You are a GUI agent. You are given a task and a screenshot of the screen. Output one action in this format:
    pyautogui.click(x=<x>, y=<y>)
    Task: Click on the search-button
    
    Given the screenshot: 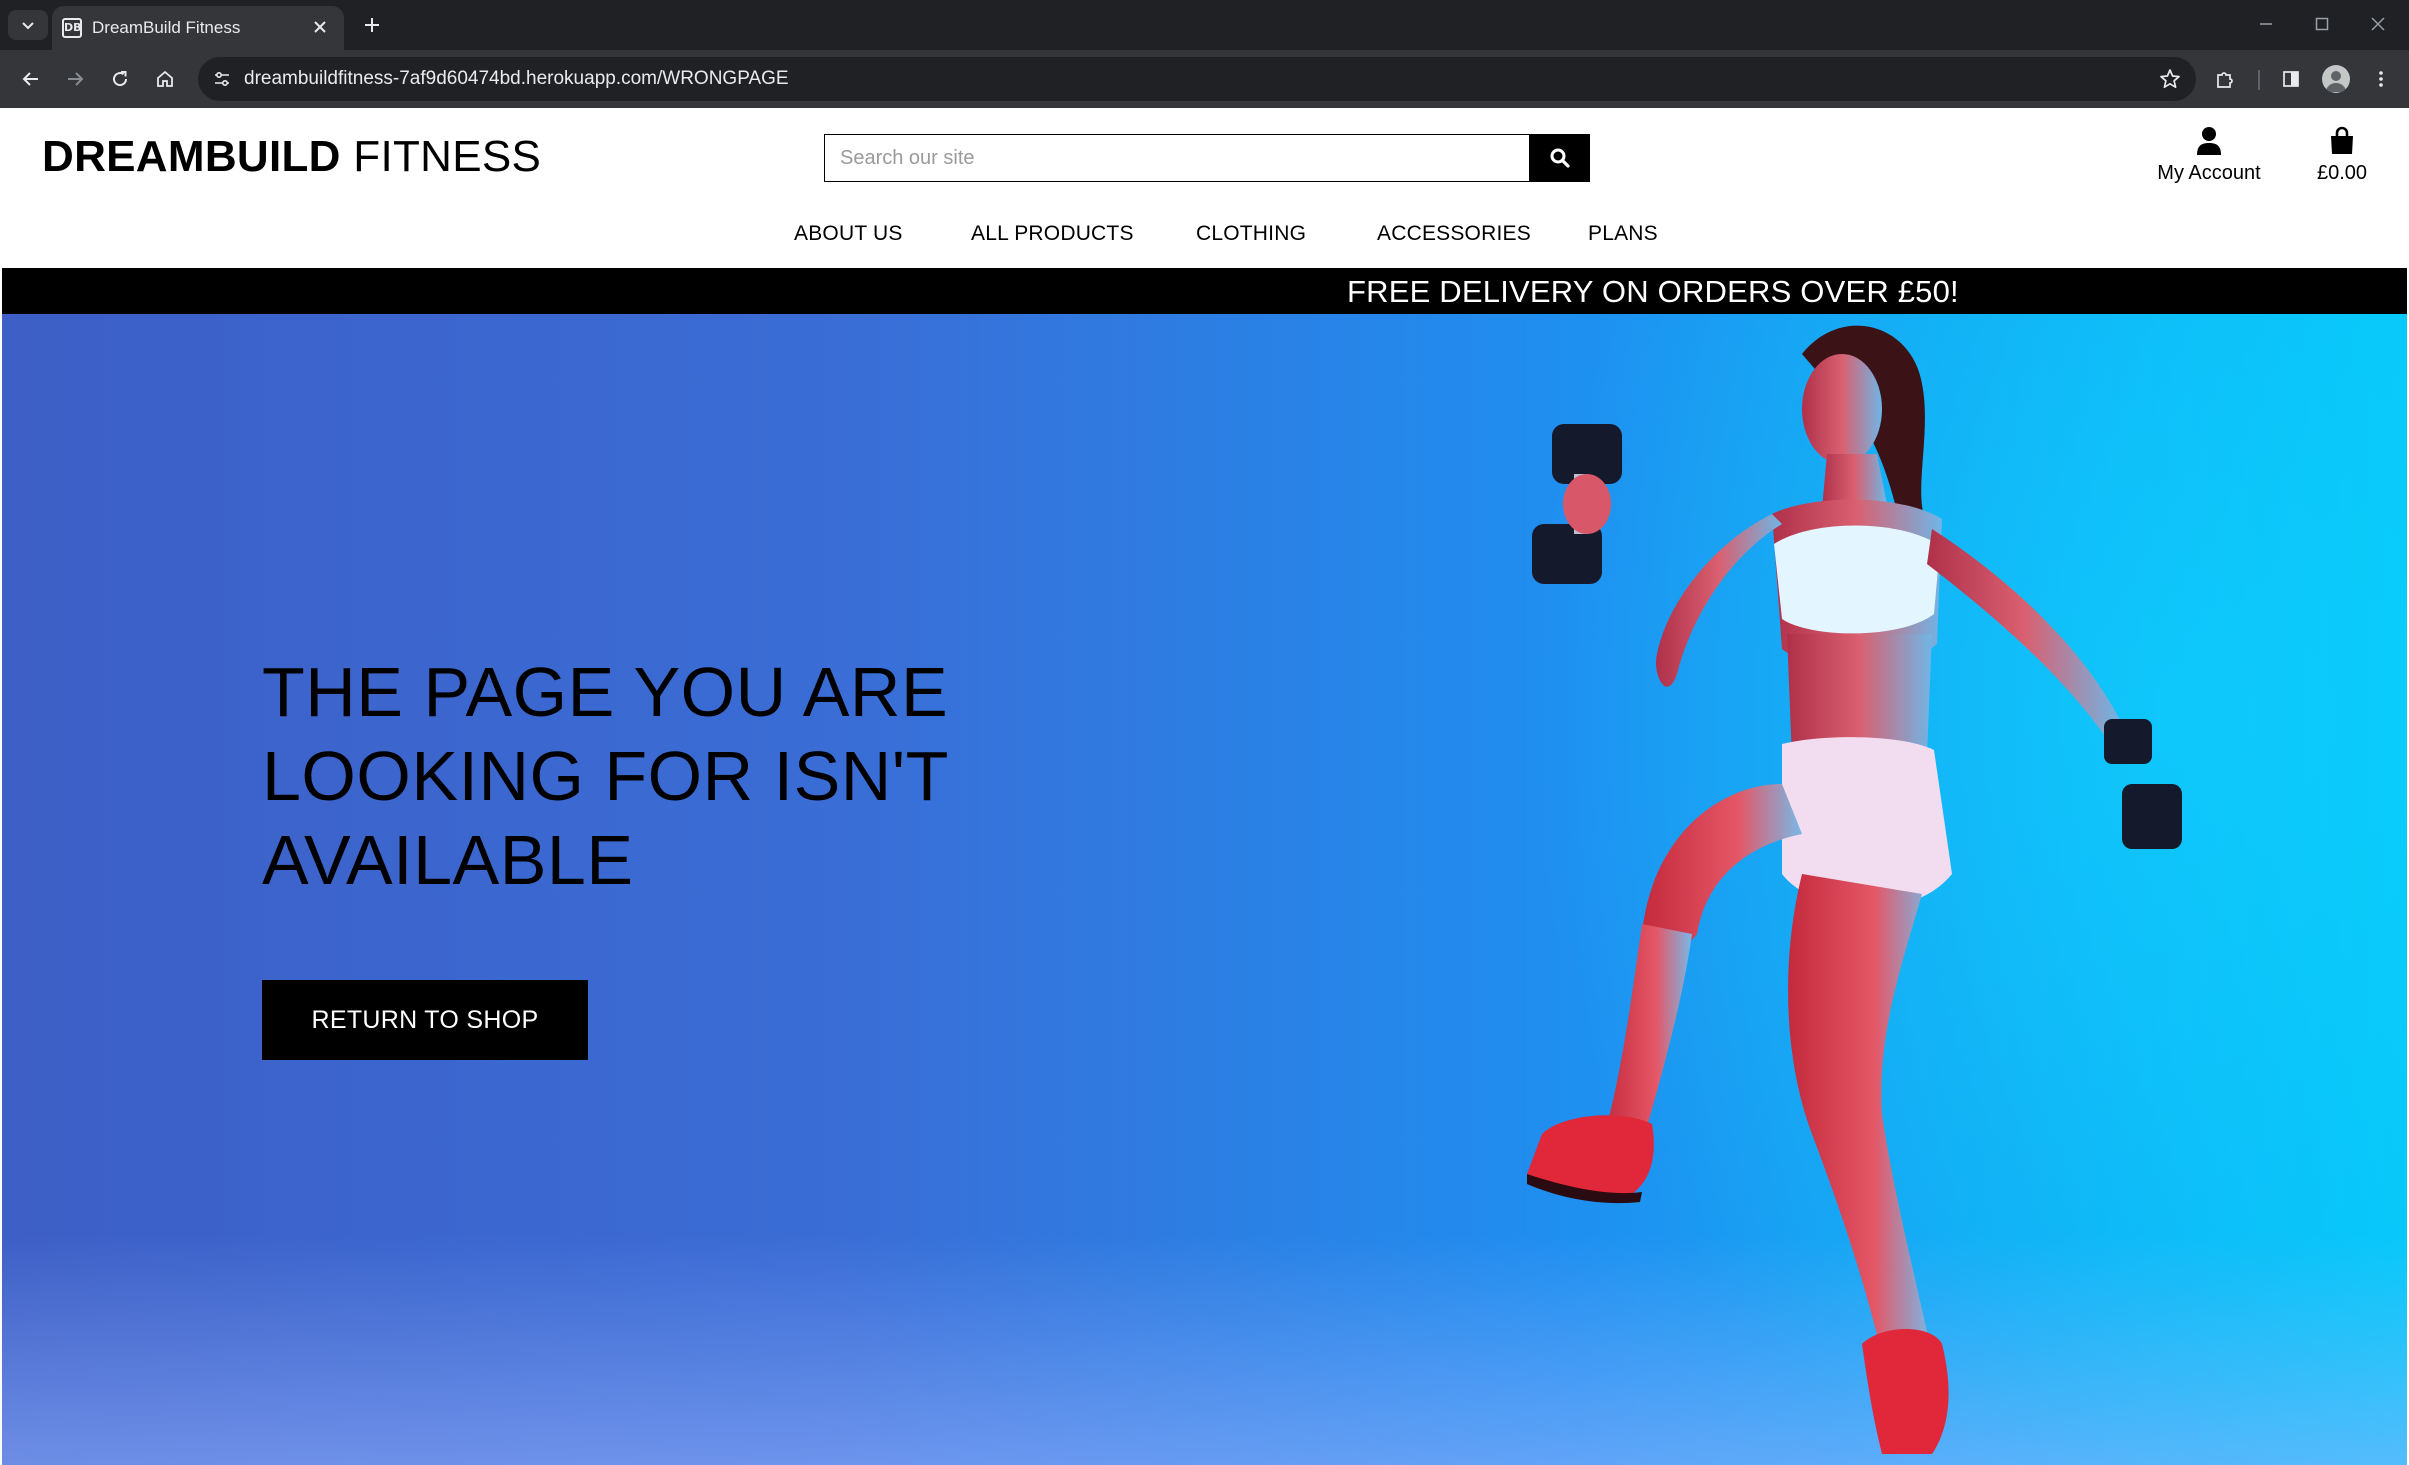 What is the action you would take?
    pyautogui.click(x=1559, y=158)
    